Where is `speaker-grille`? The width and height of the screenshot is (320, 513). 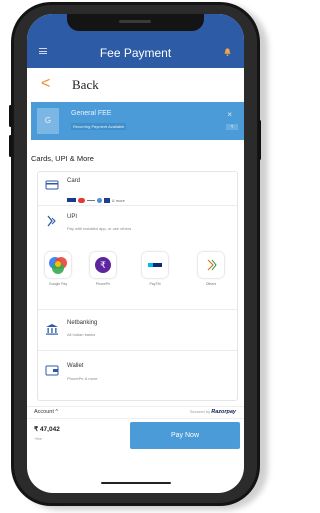
speaker-grille is located at coordinates (135, 21).